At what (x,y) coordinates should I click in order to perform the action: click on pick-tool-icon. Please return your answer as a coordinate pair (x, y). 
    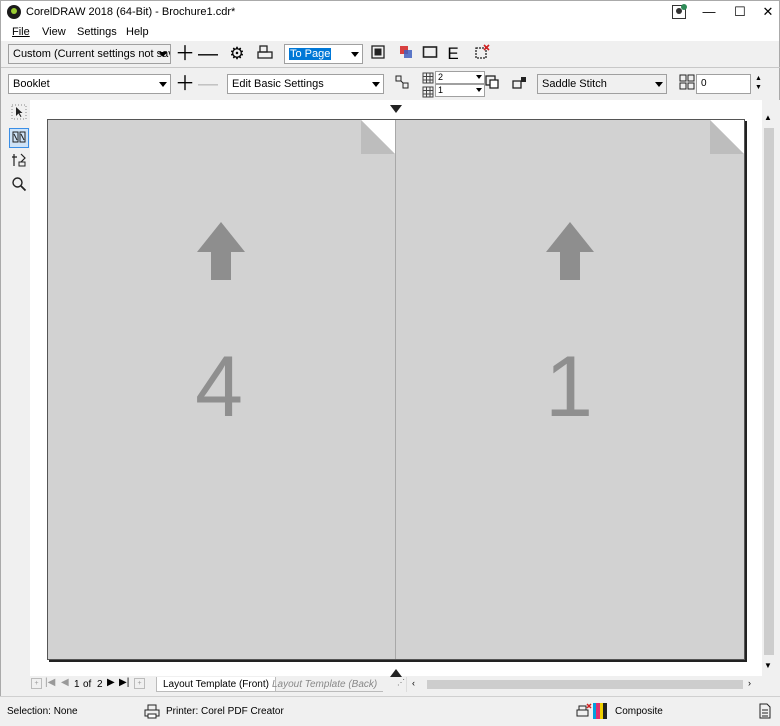
    Looking at the image, I should click on (19, 114).